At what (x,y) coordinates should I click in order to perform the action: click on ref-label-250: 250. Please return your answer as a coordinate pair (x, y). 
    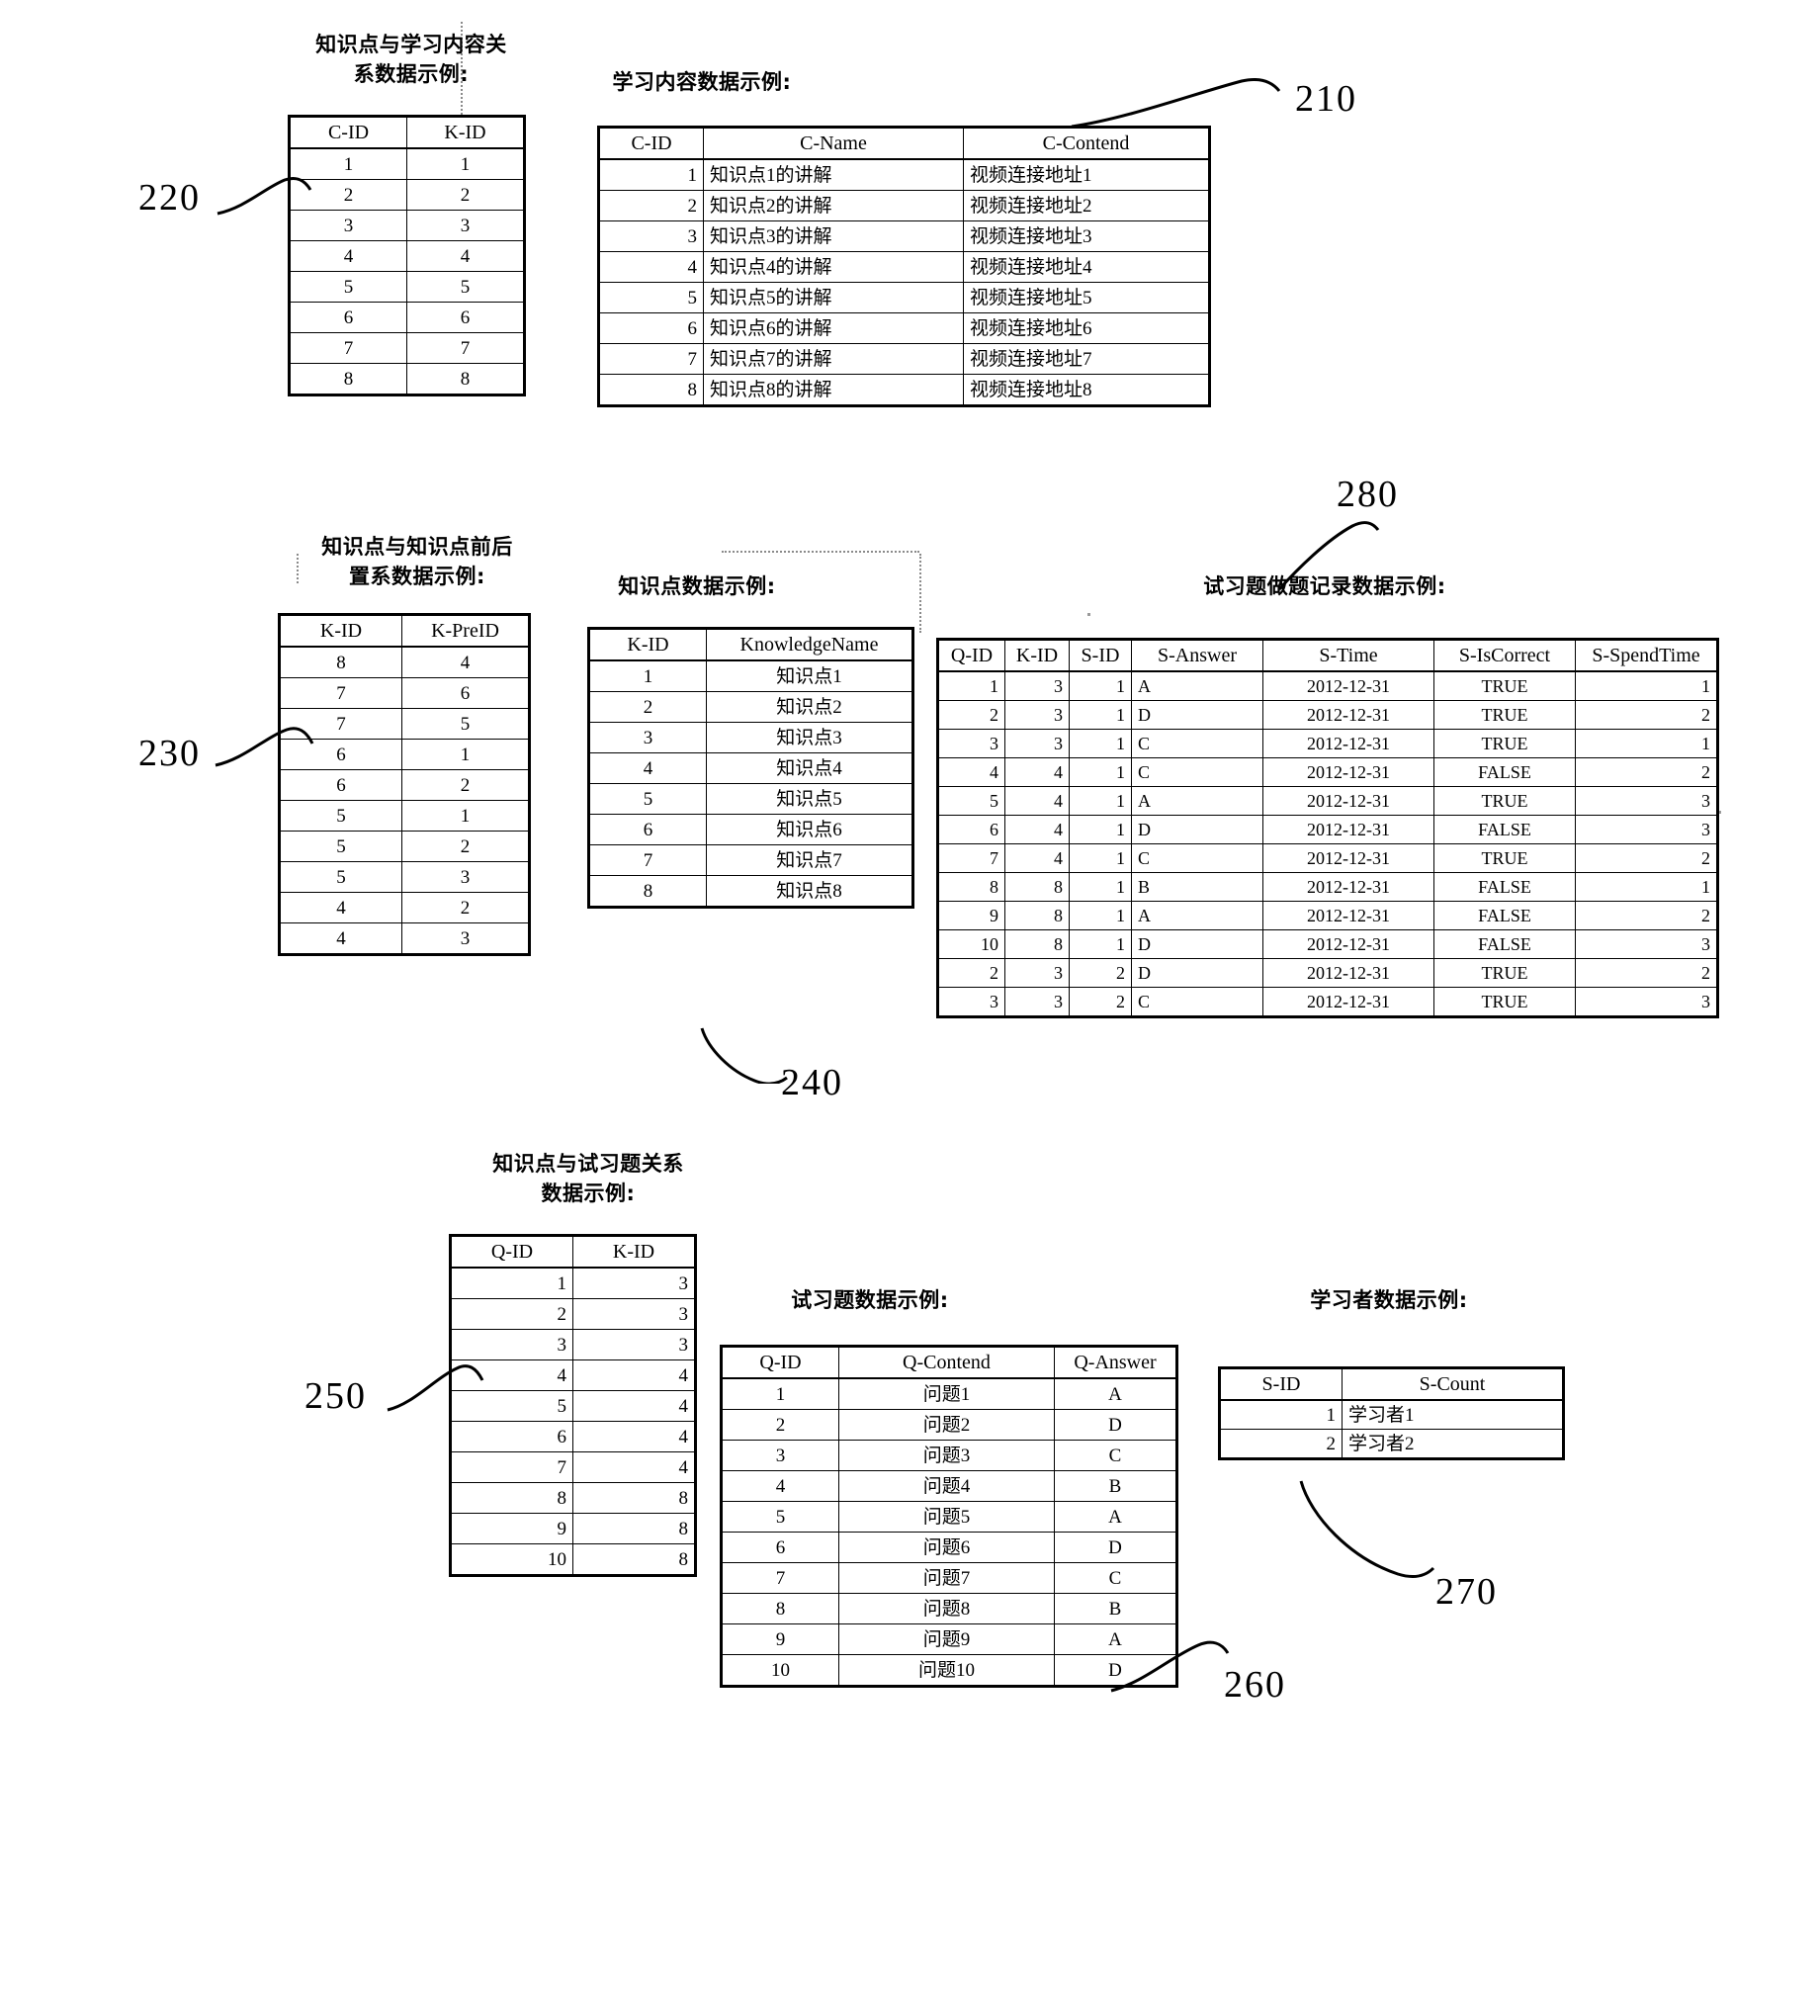
    Looking at the image, I should click on (335, 1396).